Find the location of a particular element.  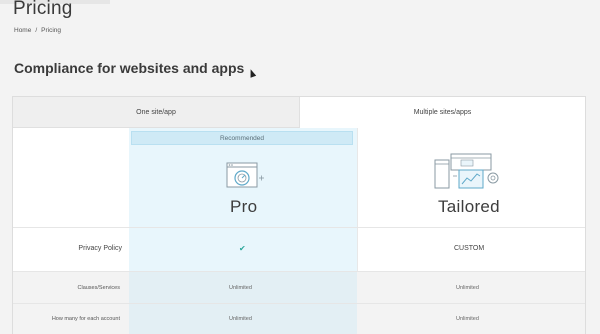

breadcrumb-current: Pricing is located at coordinates (51, 30).